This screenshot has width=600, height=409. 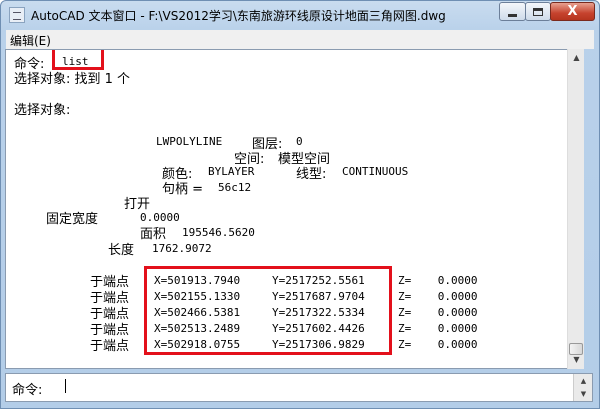 I want to click on highlight-box-vertices, so click(x=268, y=310).